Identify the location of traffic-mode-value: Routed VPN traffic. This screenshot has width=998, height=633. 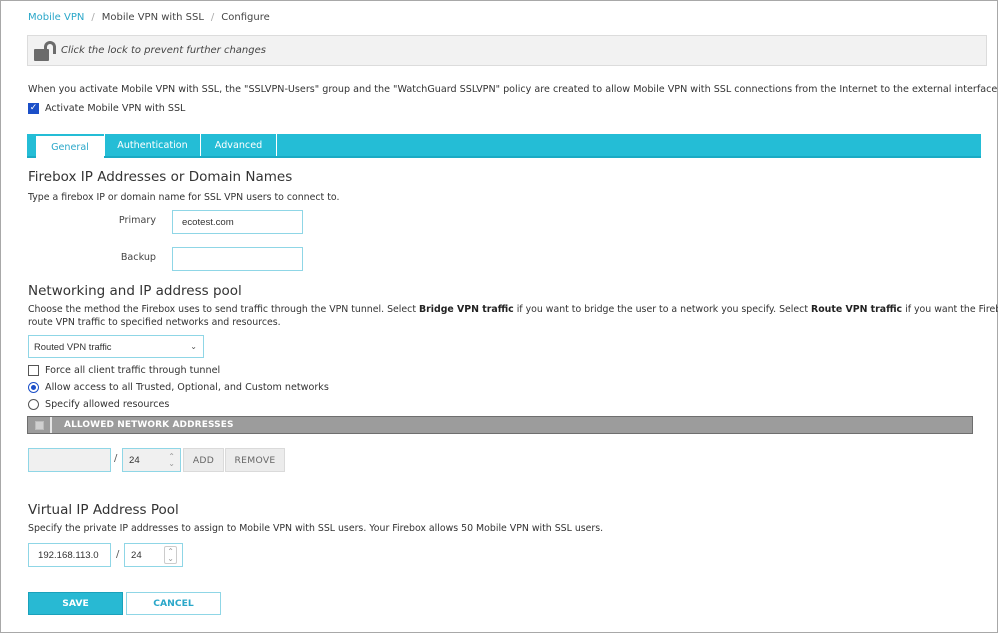
(73, 346).